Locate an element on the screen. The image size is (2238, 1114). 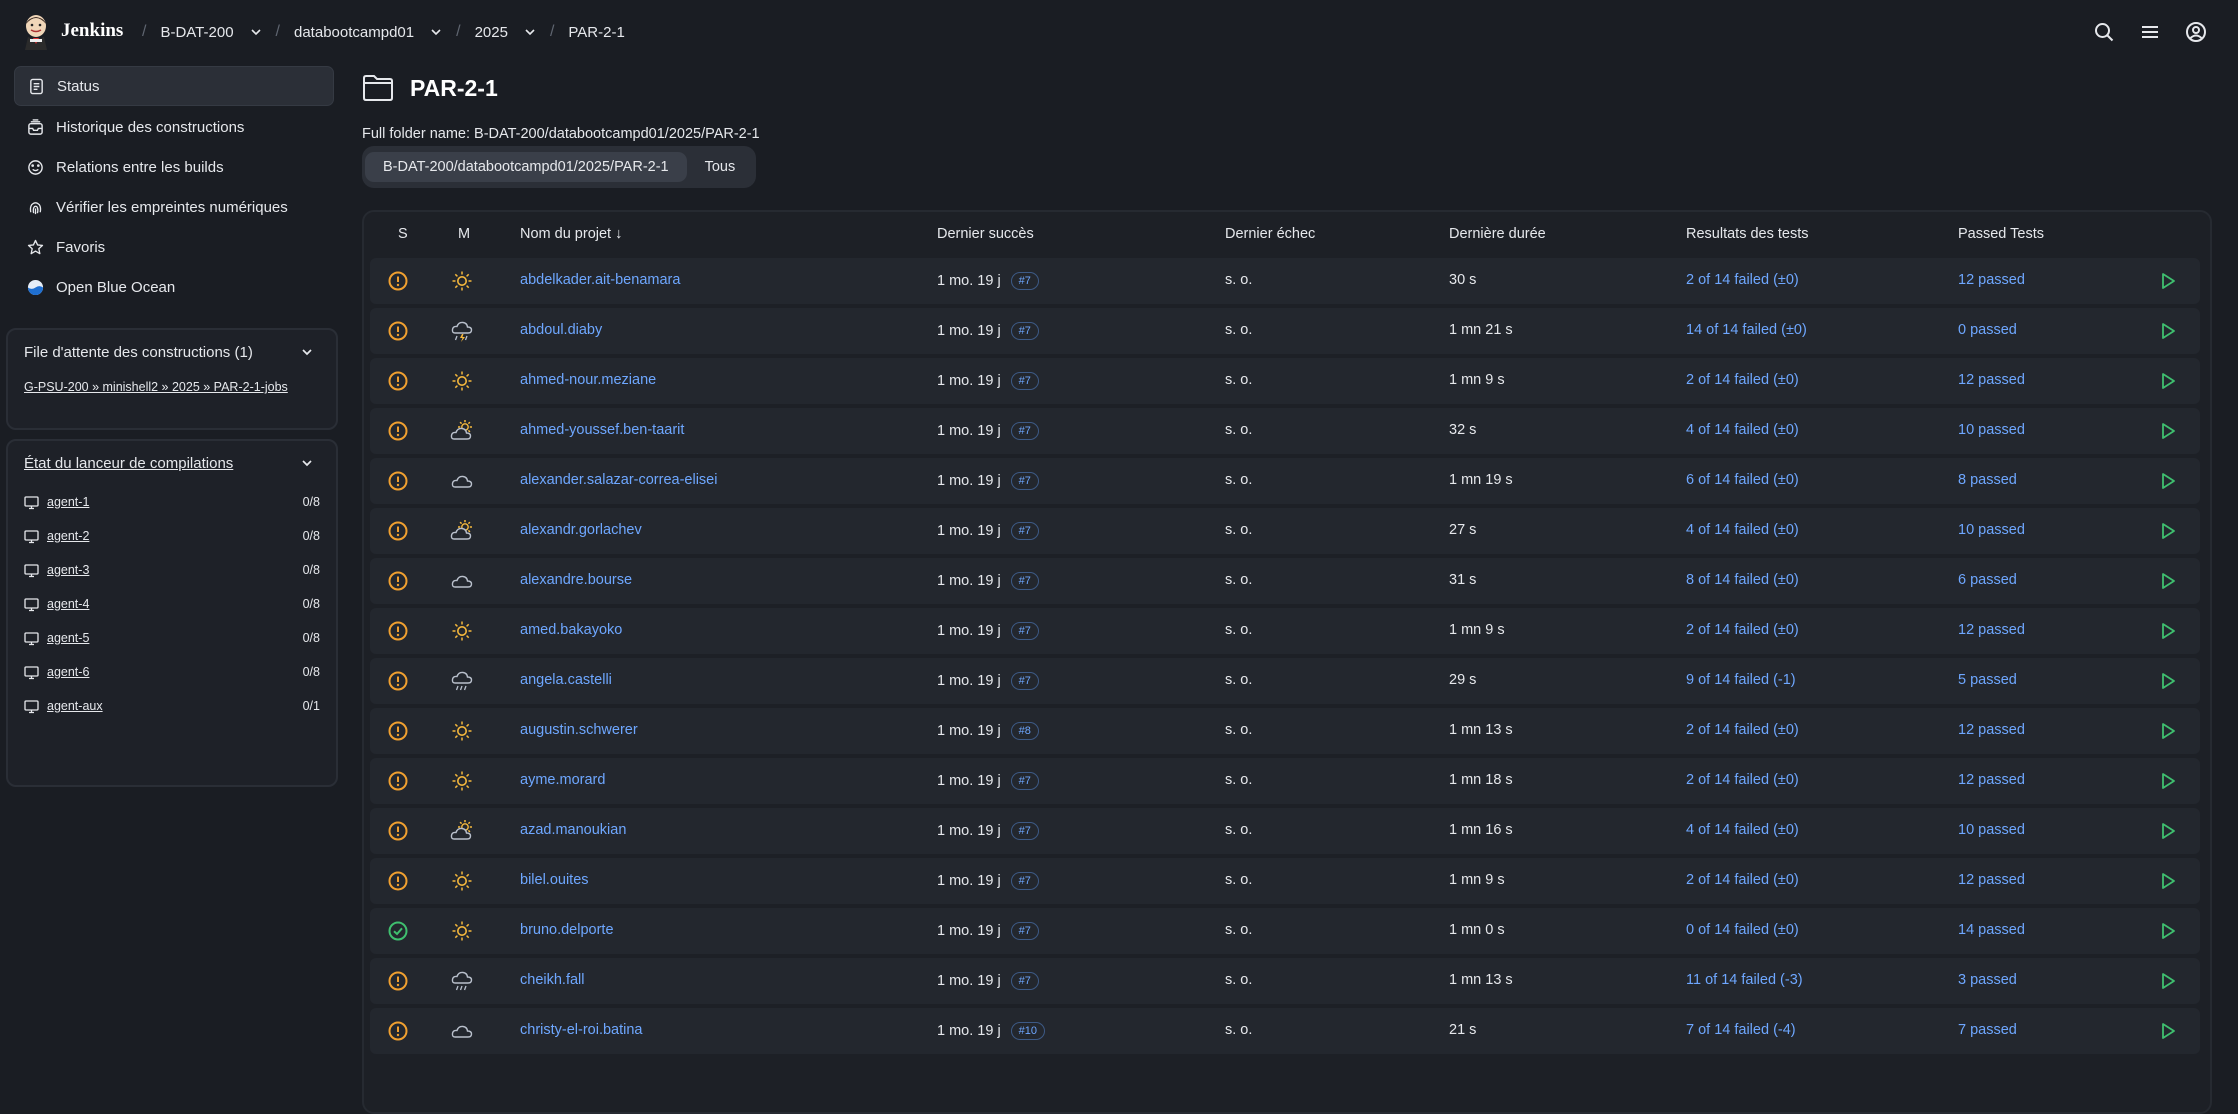
breadcrumb-label: PAR-2-1 is located at coordinates (596, 32).